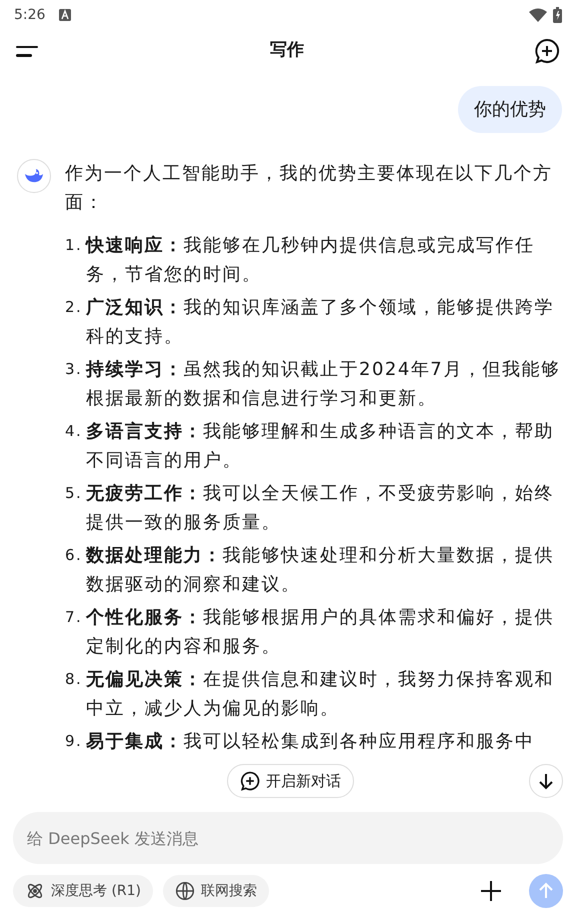 Image resolution: width=576 pixels, height=920 pixels. What do you see at coordinates (83, 891) in the screenshot?
I see `option-toggle: 深度思考 (R1)` at bounding box center [83, 891].